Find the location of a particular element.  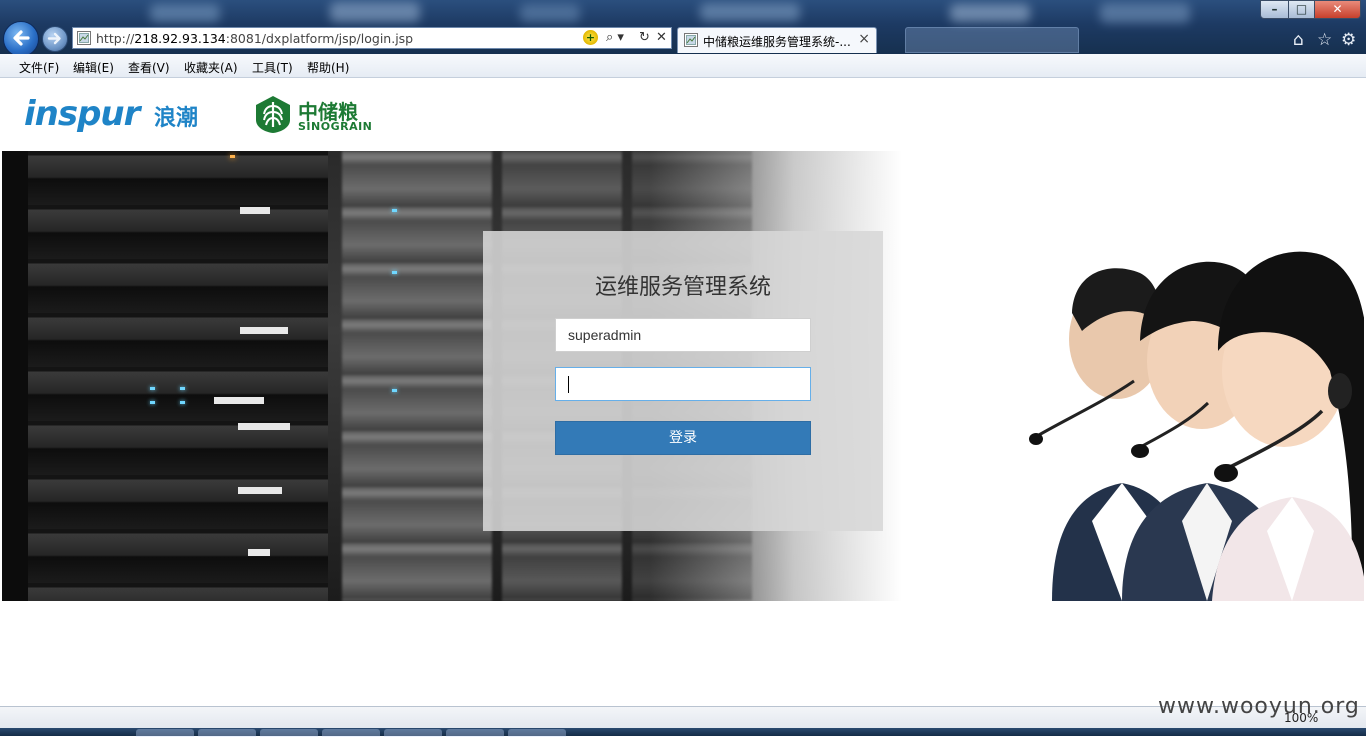

tab-login: 中储粮运维服务管理系统-... × is located at coordinates (777, 40).